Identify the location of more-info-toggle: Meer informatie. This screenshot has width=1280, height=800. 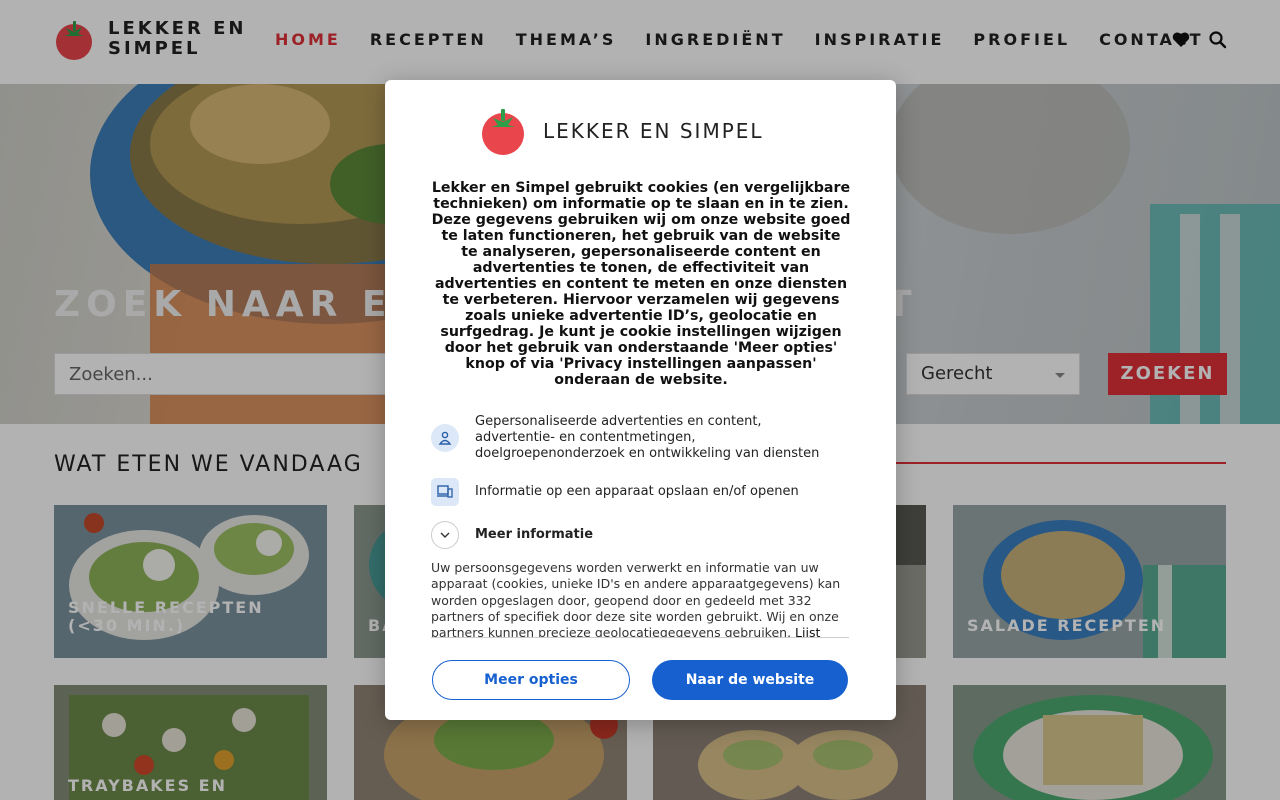
(512, 535).